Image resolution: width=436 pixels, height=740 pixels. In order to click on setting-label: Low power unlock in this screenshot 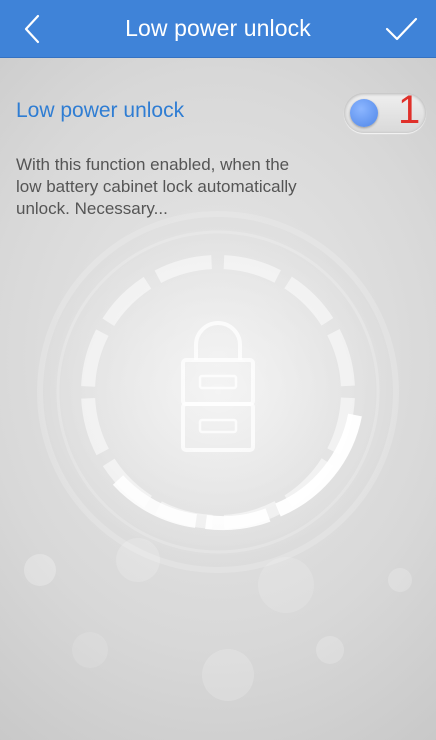, I will do `click(100, 110)`.